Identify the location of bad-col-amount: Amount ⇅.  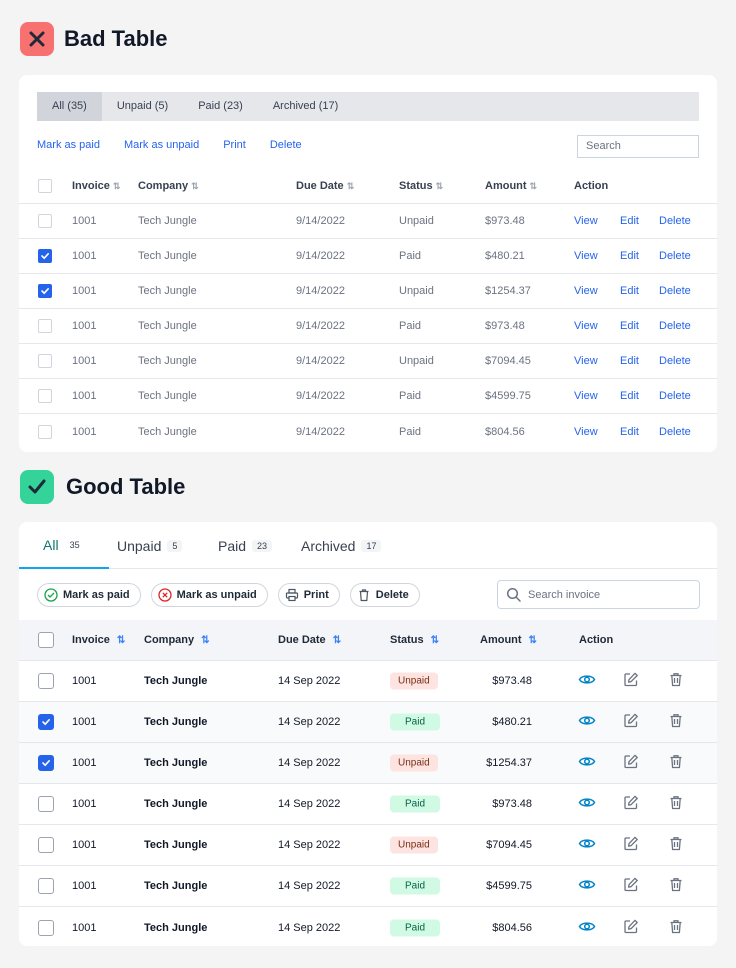
(511, 186).